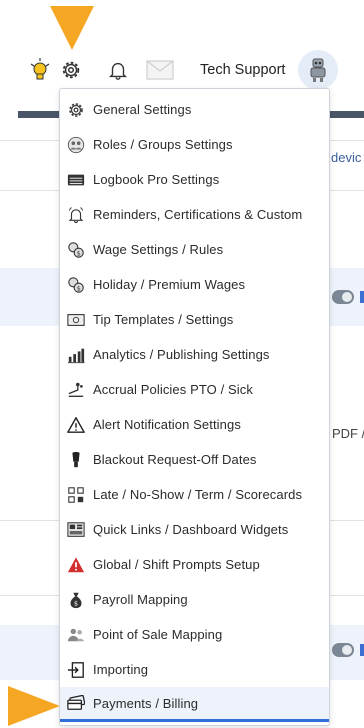  I want to click on robot-avatar-icon, so click(318, 70).